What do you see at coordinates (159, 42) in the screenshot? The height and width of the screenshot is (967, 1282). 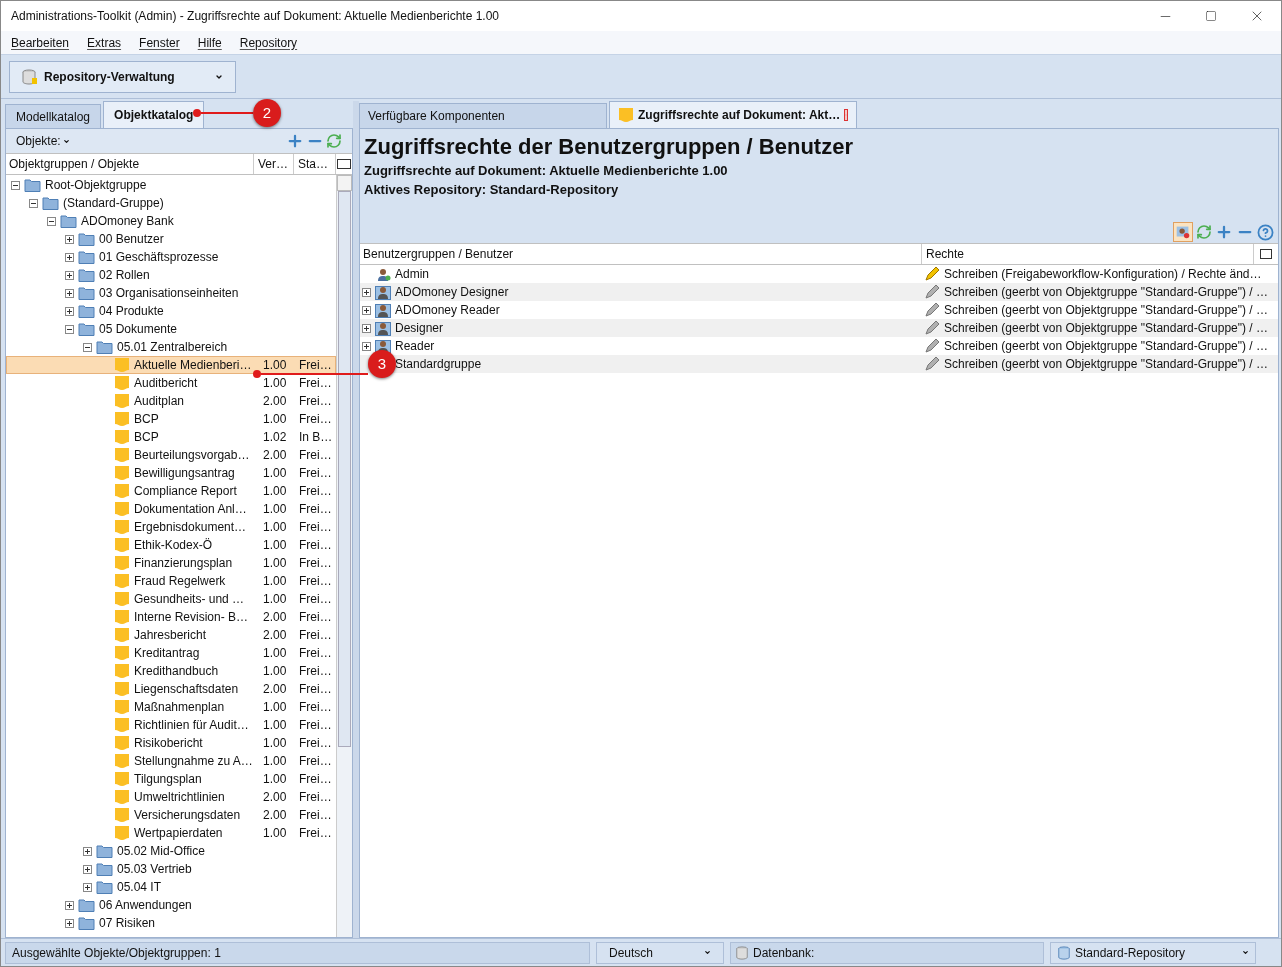 I see `menu-item: Fenster` at bounding box center [159, 42].